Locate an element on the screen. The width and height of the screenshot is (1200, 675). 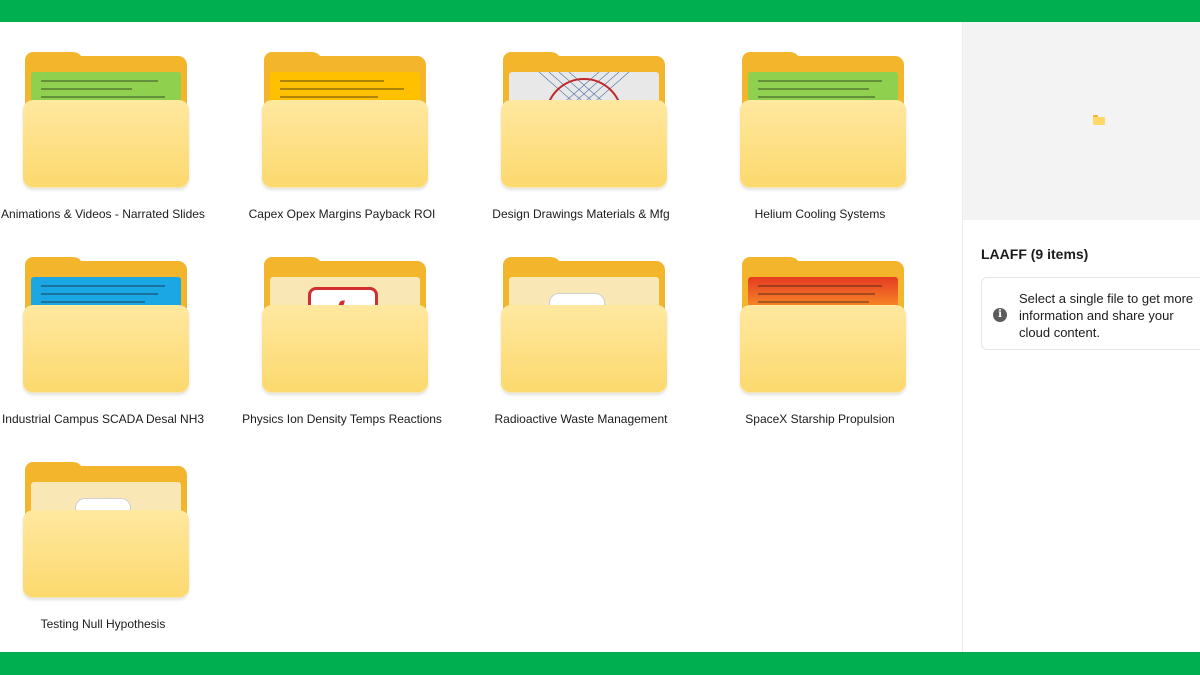
folder-tile-animations-videos: Animations & Videos - Narrated Slides is located at coordinates (103, 122).